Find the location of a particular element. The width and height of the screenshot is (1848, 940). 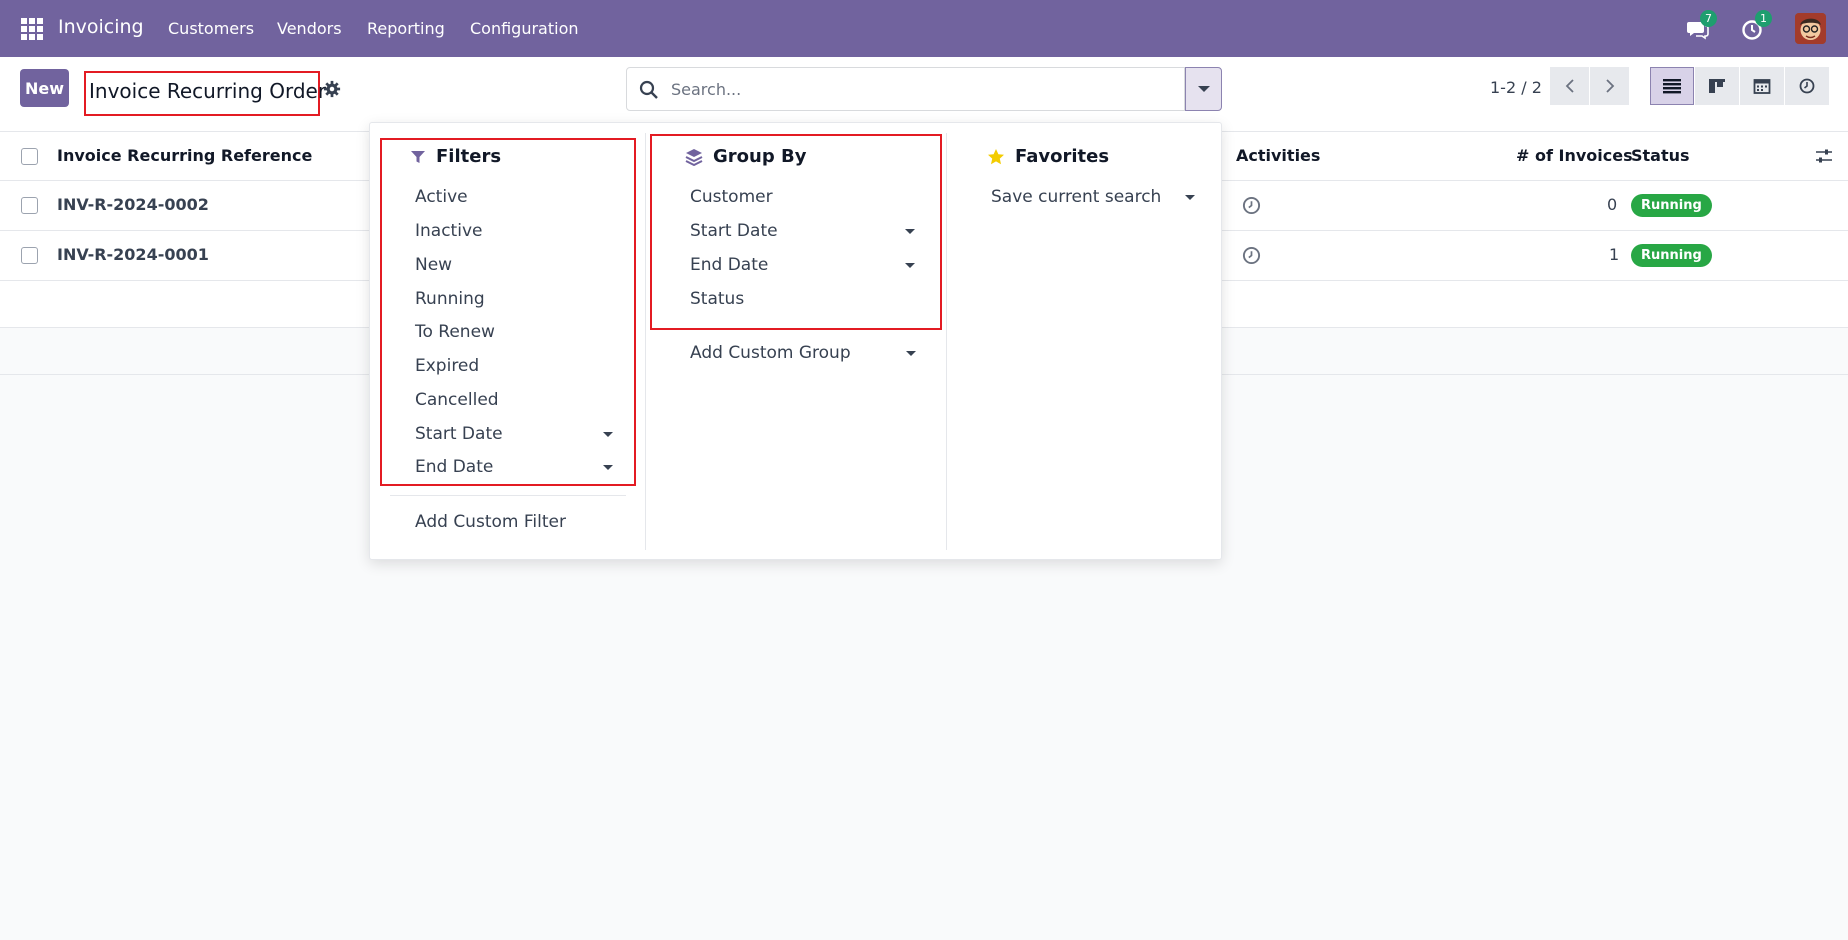

activities-button: 1 is located at coordinates (1756, 26).